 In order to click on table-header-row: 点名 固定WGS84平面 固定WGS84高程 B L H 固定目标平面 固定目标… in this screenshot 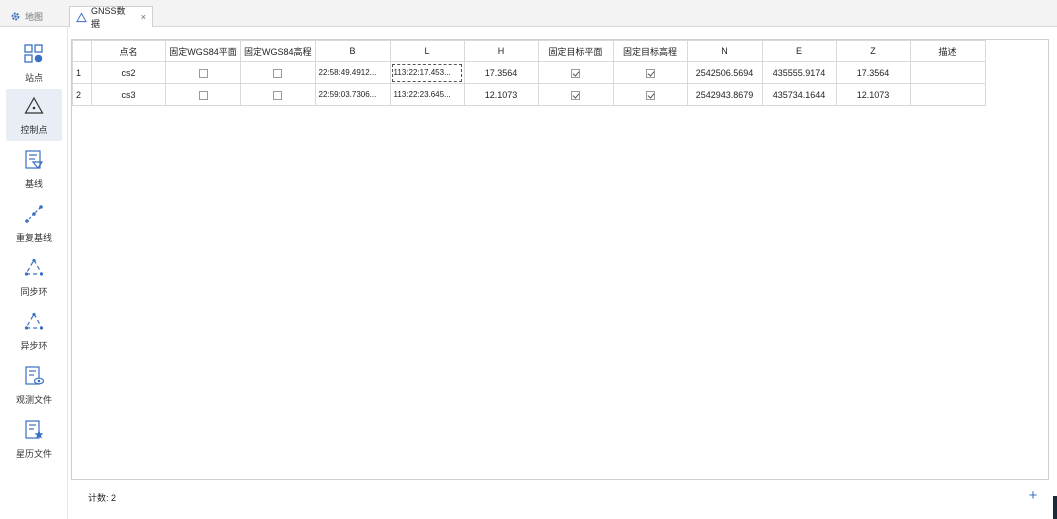, I will do `click(529, 51)`.